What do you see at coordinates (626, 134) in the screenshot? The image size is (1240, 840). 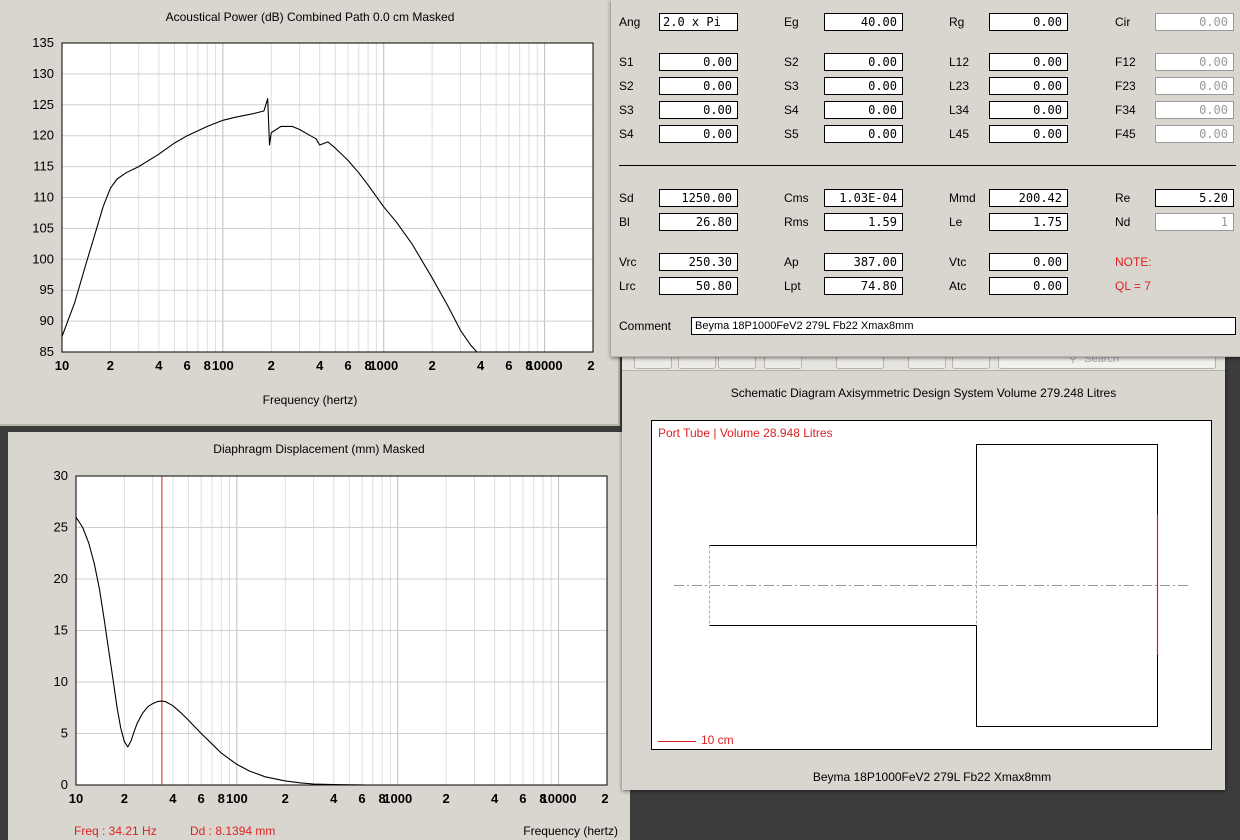 I see `param-label-s4: S4` at bounding box center [626, 134].